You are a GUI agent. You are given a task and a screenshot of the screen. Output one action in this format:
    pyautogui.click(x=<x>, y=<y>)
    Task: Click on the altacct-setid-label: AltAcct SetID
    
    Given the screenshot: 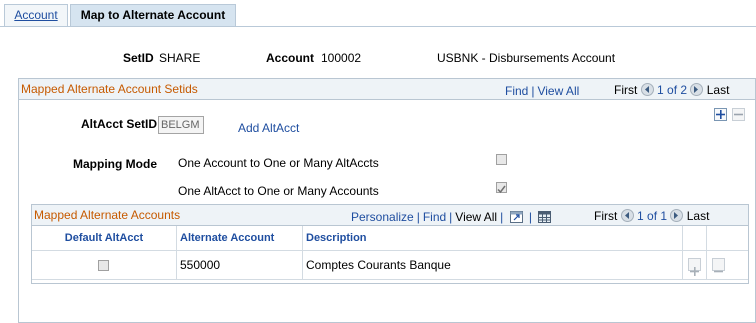 What is the action you would take?
    pyautogui.click(x=119, y=124)
    